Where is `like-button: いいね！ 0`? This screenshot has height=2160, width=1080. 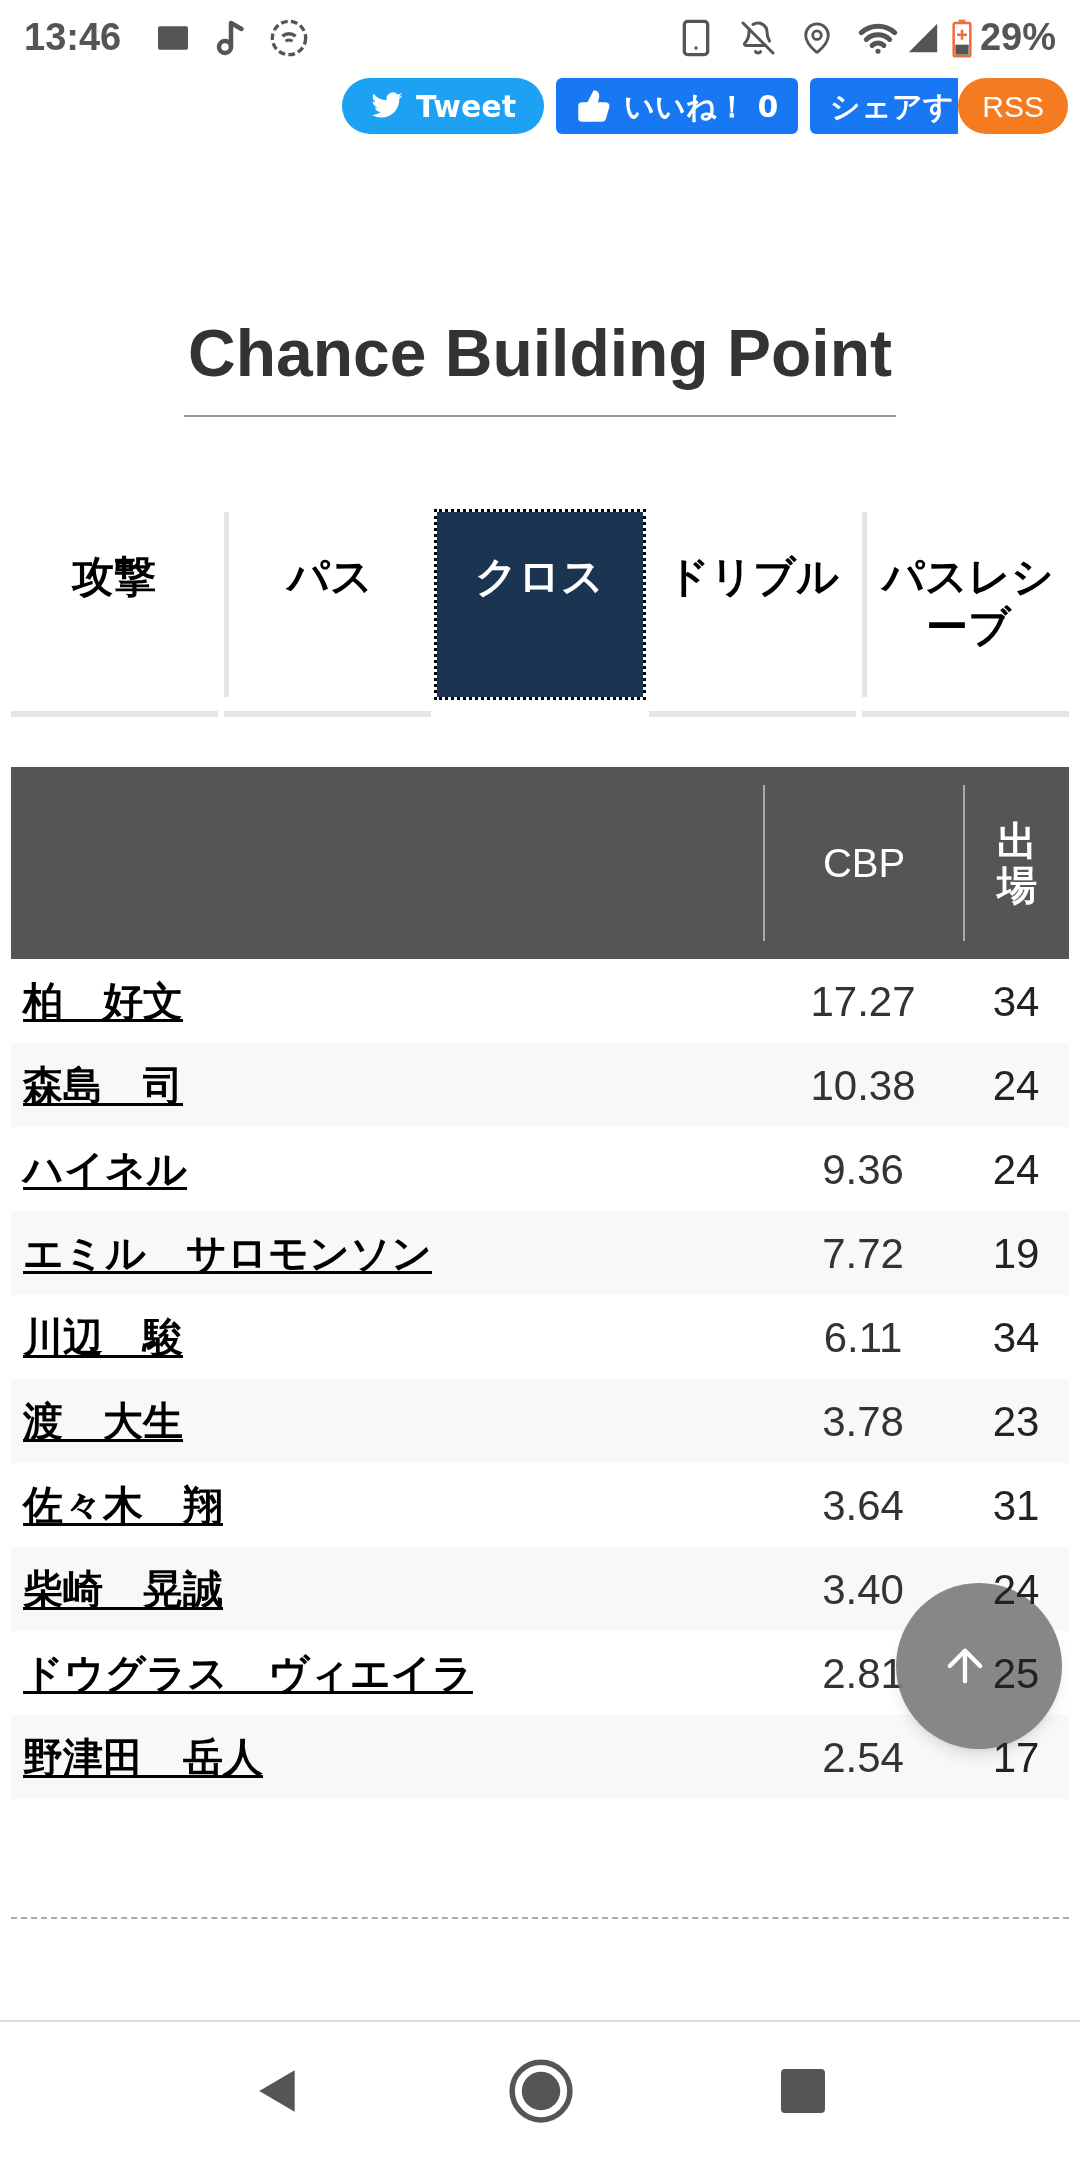 like-button: いいね！ 0 is located at coordinates (677, 106).